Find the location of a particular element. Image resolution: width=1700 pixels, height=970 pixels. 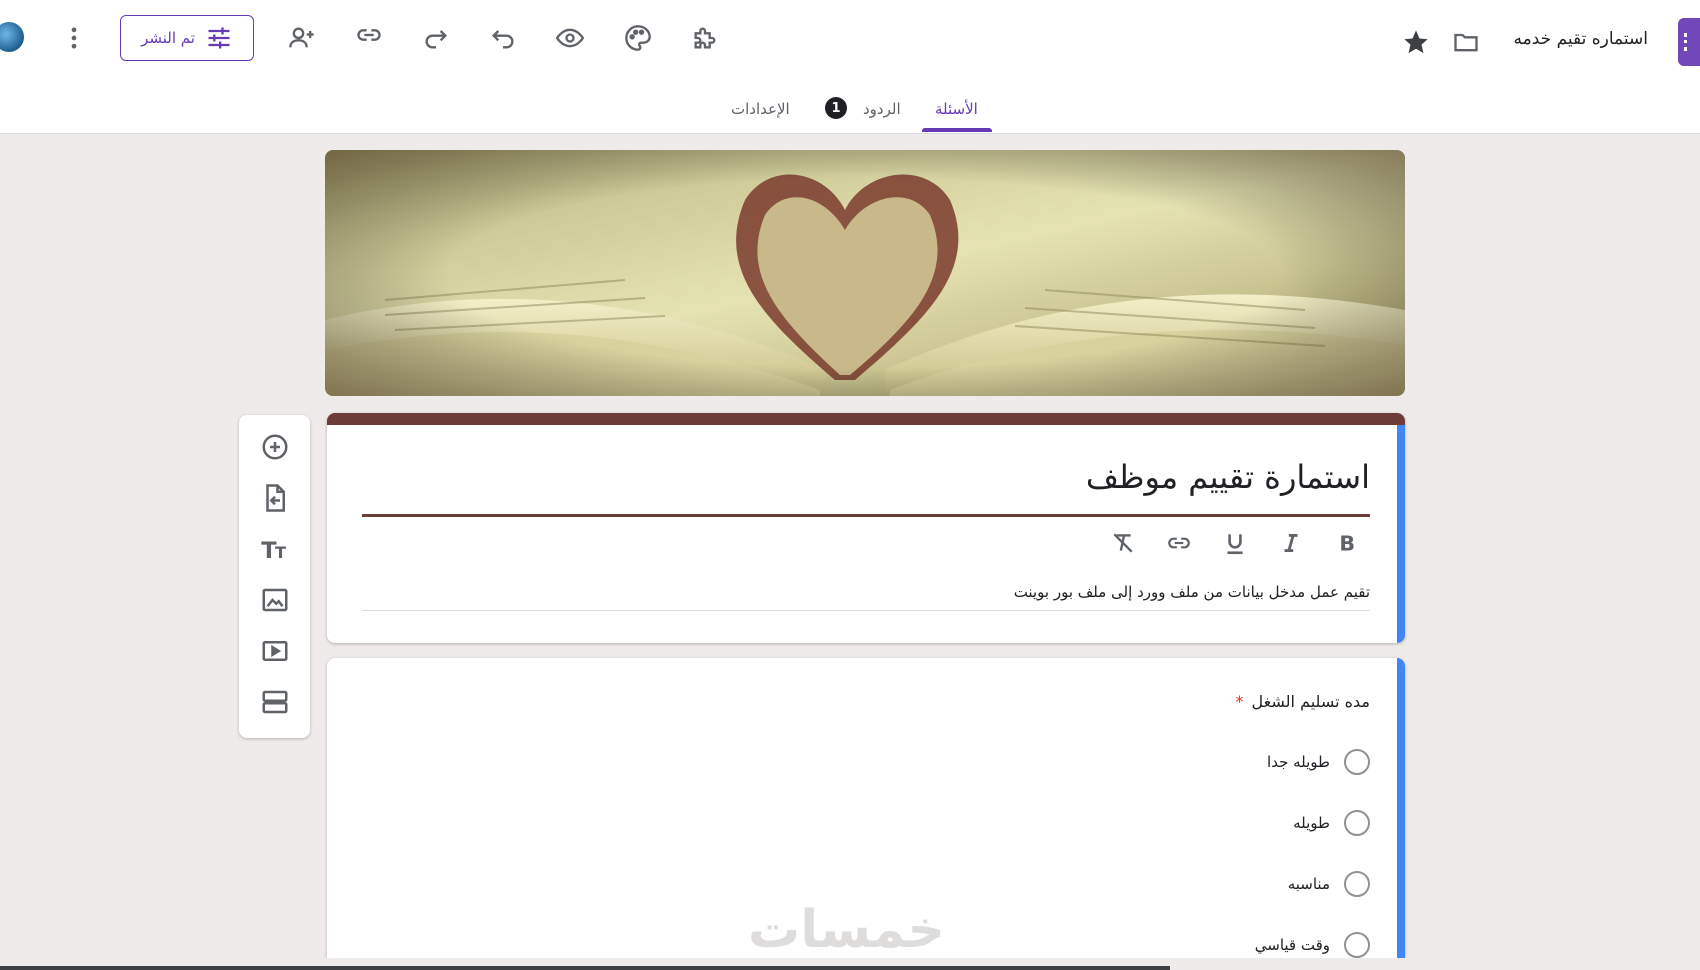

top-app-bar: تم النشر استماره تقيم خدمه is located at coordinates (850, 43).